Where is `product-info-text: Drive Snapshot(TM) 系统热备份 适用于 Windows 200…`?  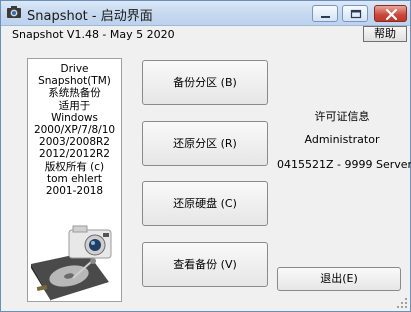 product-info-text: Drive Snapshot(TM) 系统热备份 适用于 Windows 200… is located at coordinates (74, 128).